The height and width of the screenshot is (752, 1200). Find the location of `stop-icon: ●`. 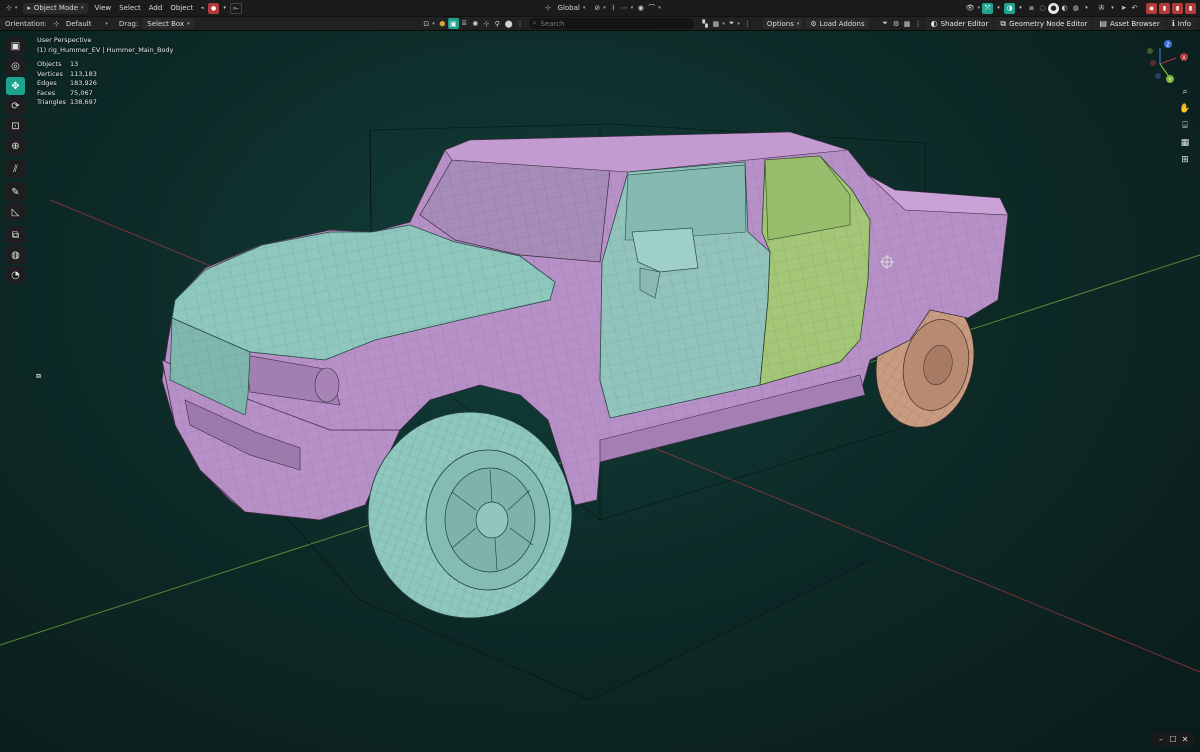

stop-icon: ● is located at coordinates (214, 8).